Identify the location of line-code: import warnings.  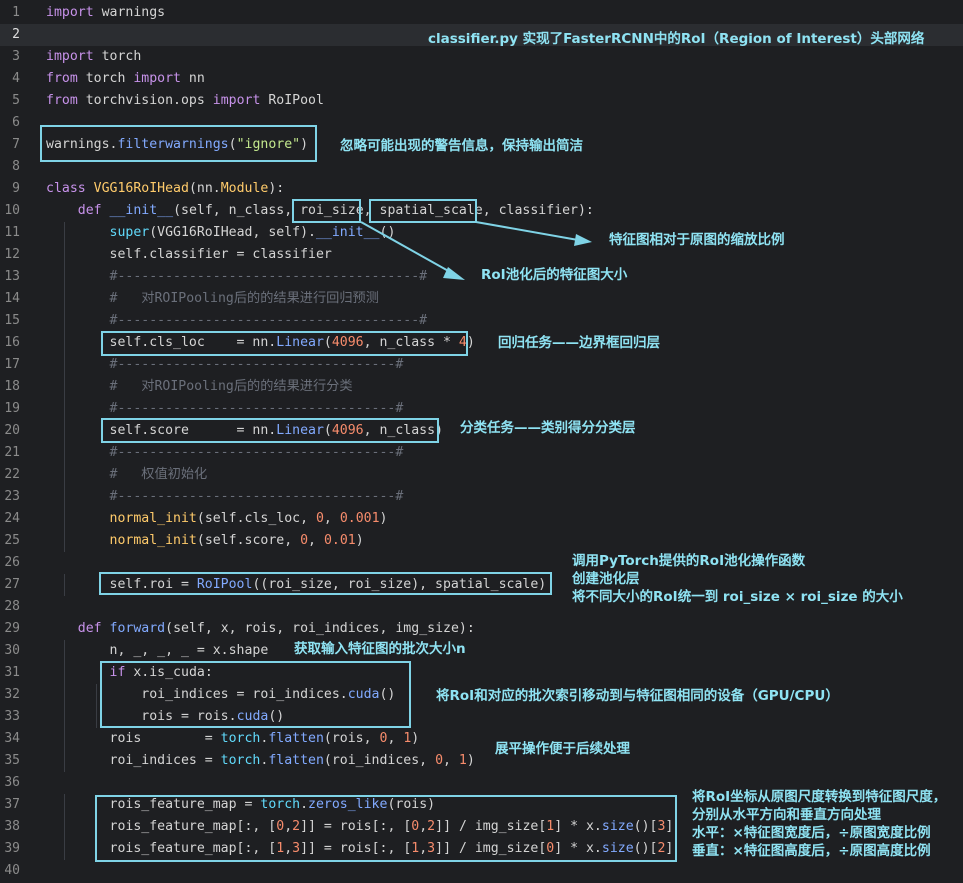
(105, 13).